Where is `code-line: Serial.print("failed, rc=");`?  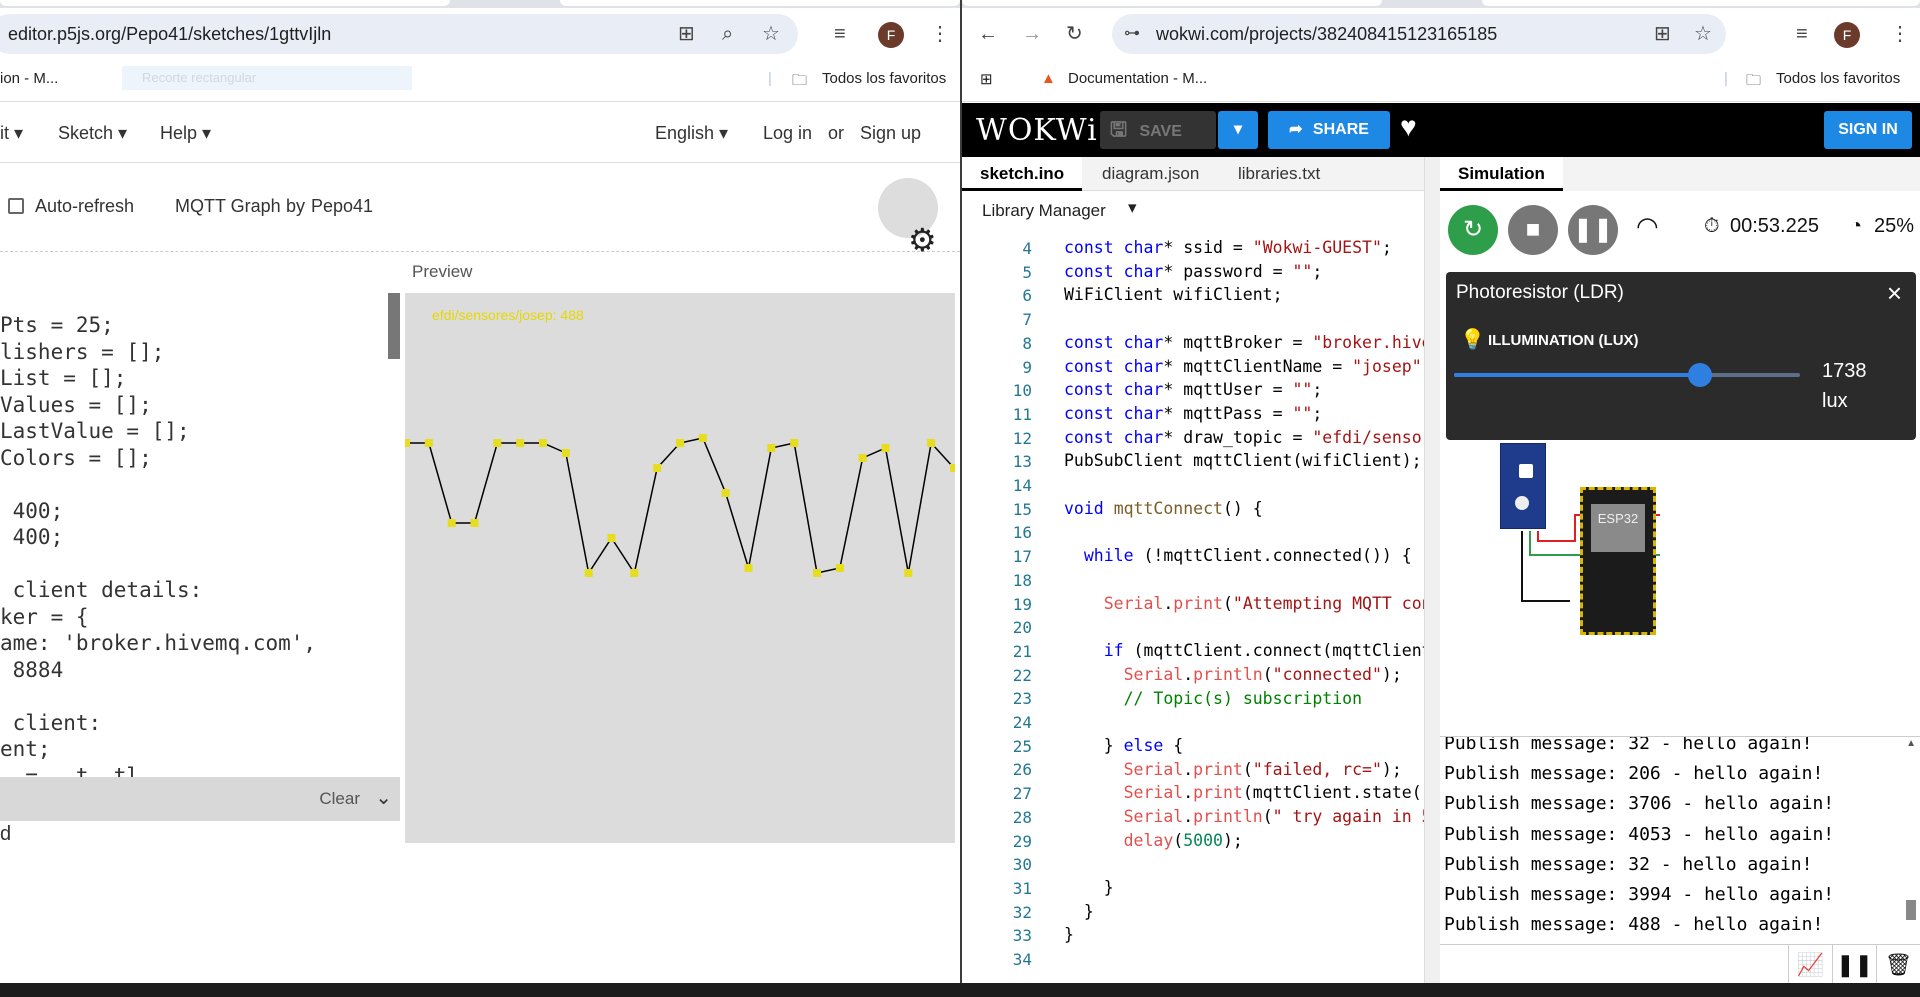 code-line: Serial.print("failed, rc="); is located at coordinates (1262, 769).